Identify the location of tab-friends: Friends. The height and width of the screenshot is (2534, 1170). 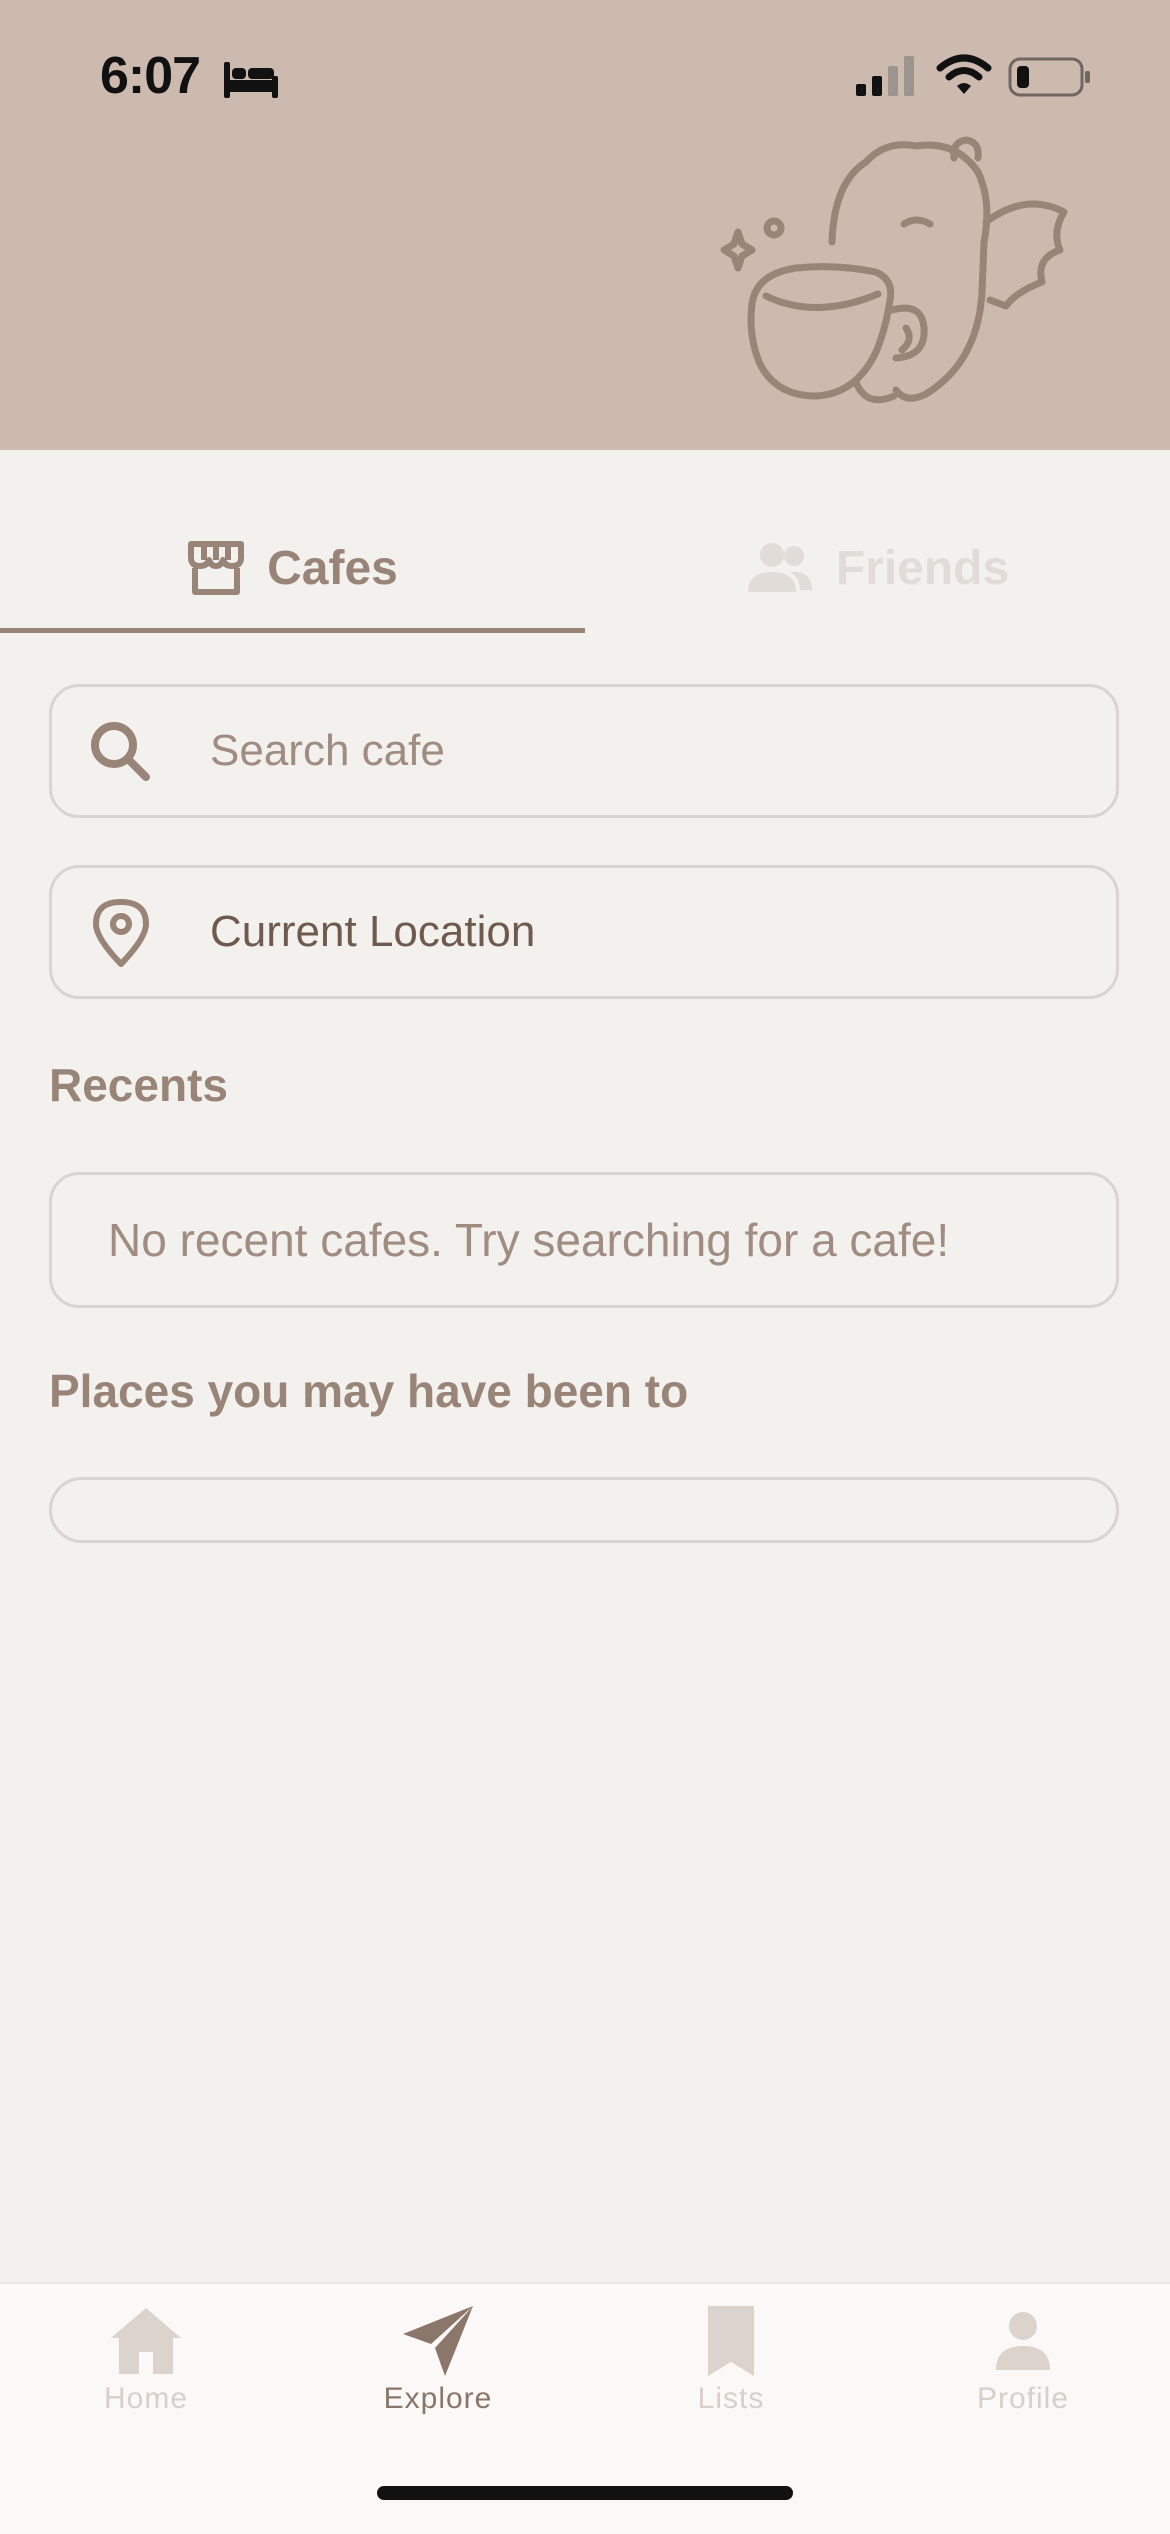
(877, 568).